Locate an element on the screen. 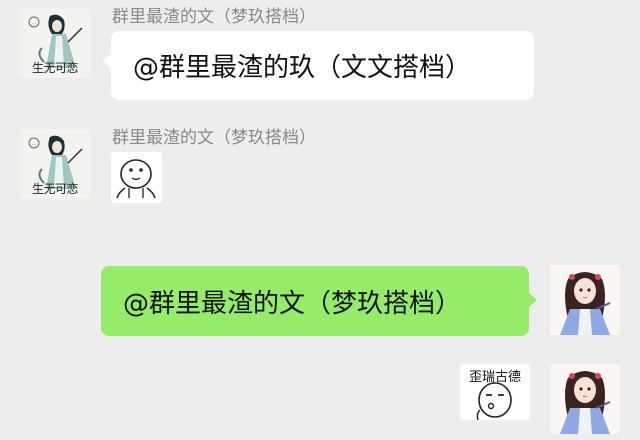  meme-face-sticker is located at coordinates (136, 177).